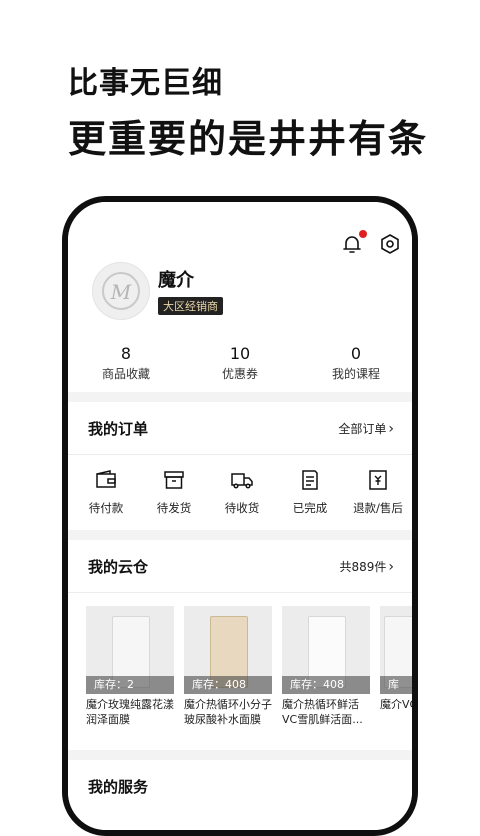 The width and height of the screenshot is (480, 836). I want to click on hexagon-settings-icon, so click(390, 244).